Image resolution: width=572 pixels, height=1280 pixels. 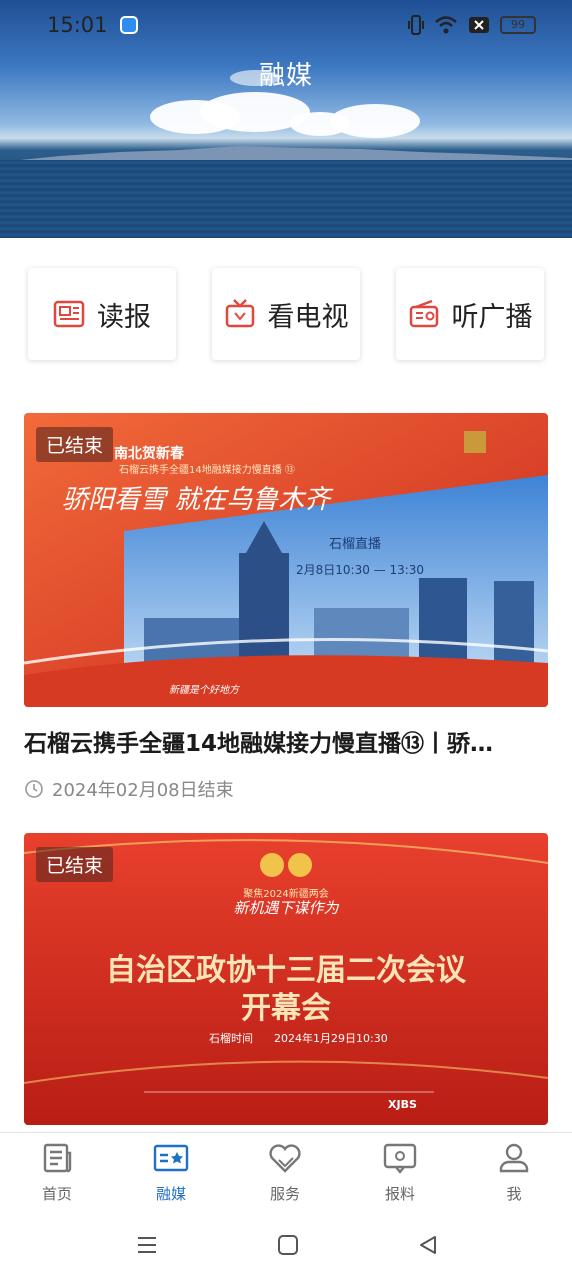 What do you see at coordinates (286, 199) in the screenshot?
I see `sea-graphic` at bounding box center [286, 199].